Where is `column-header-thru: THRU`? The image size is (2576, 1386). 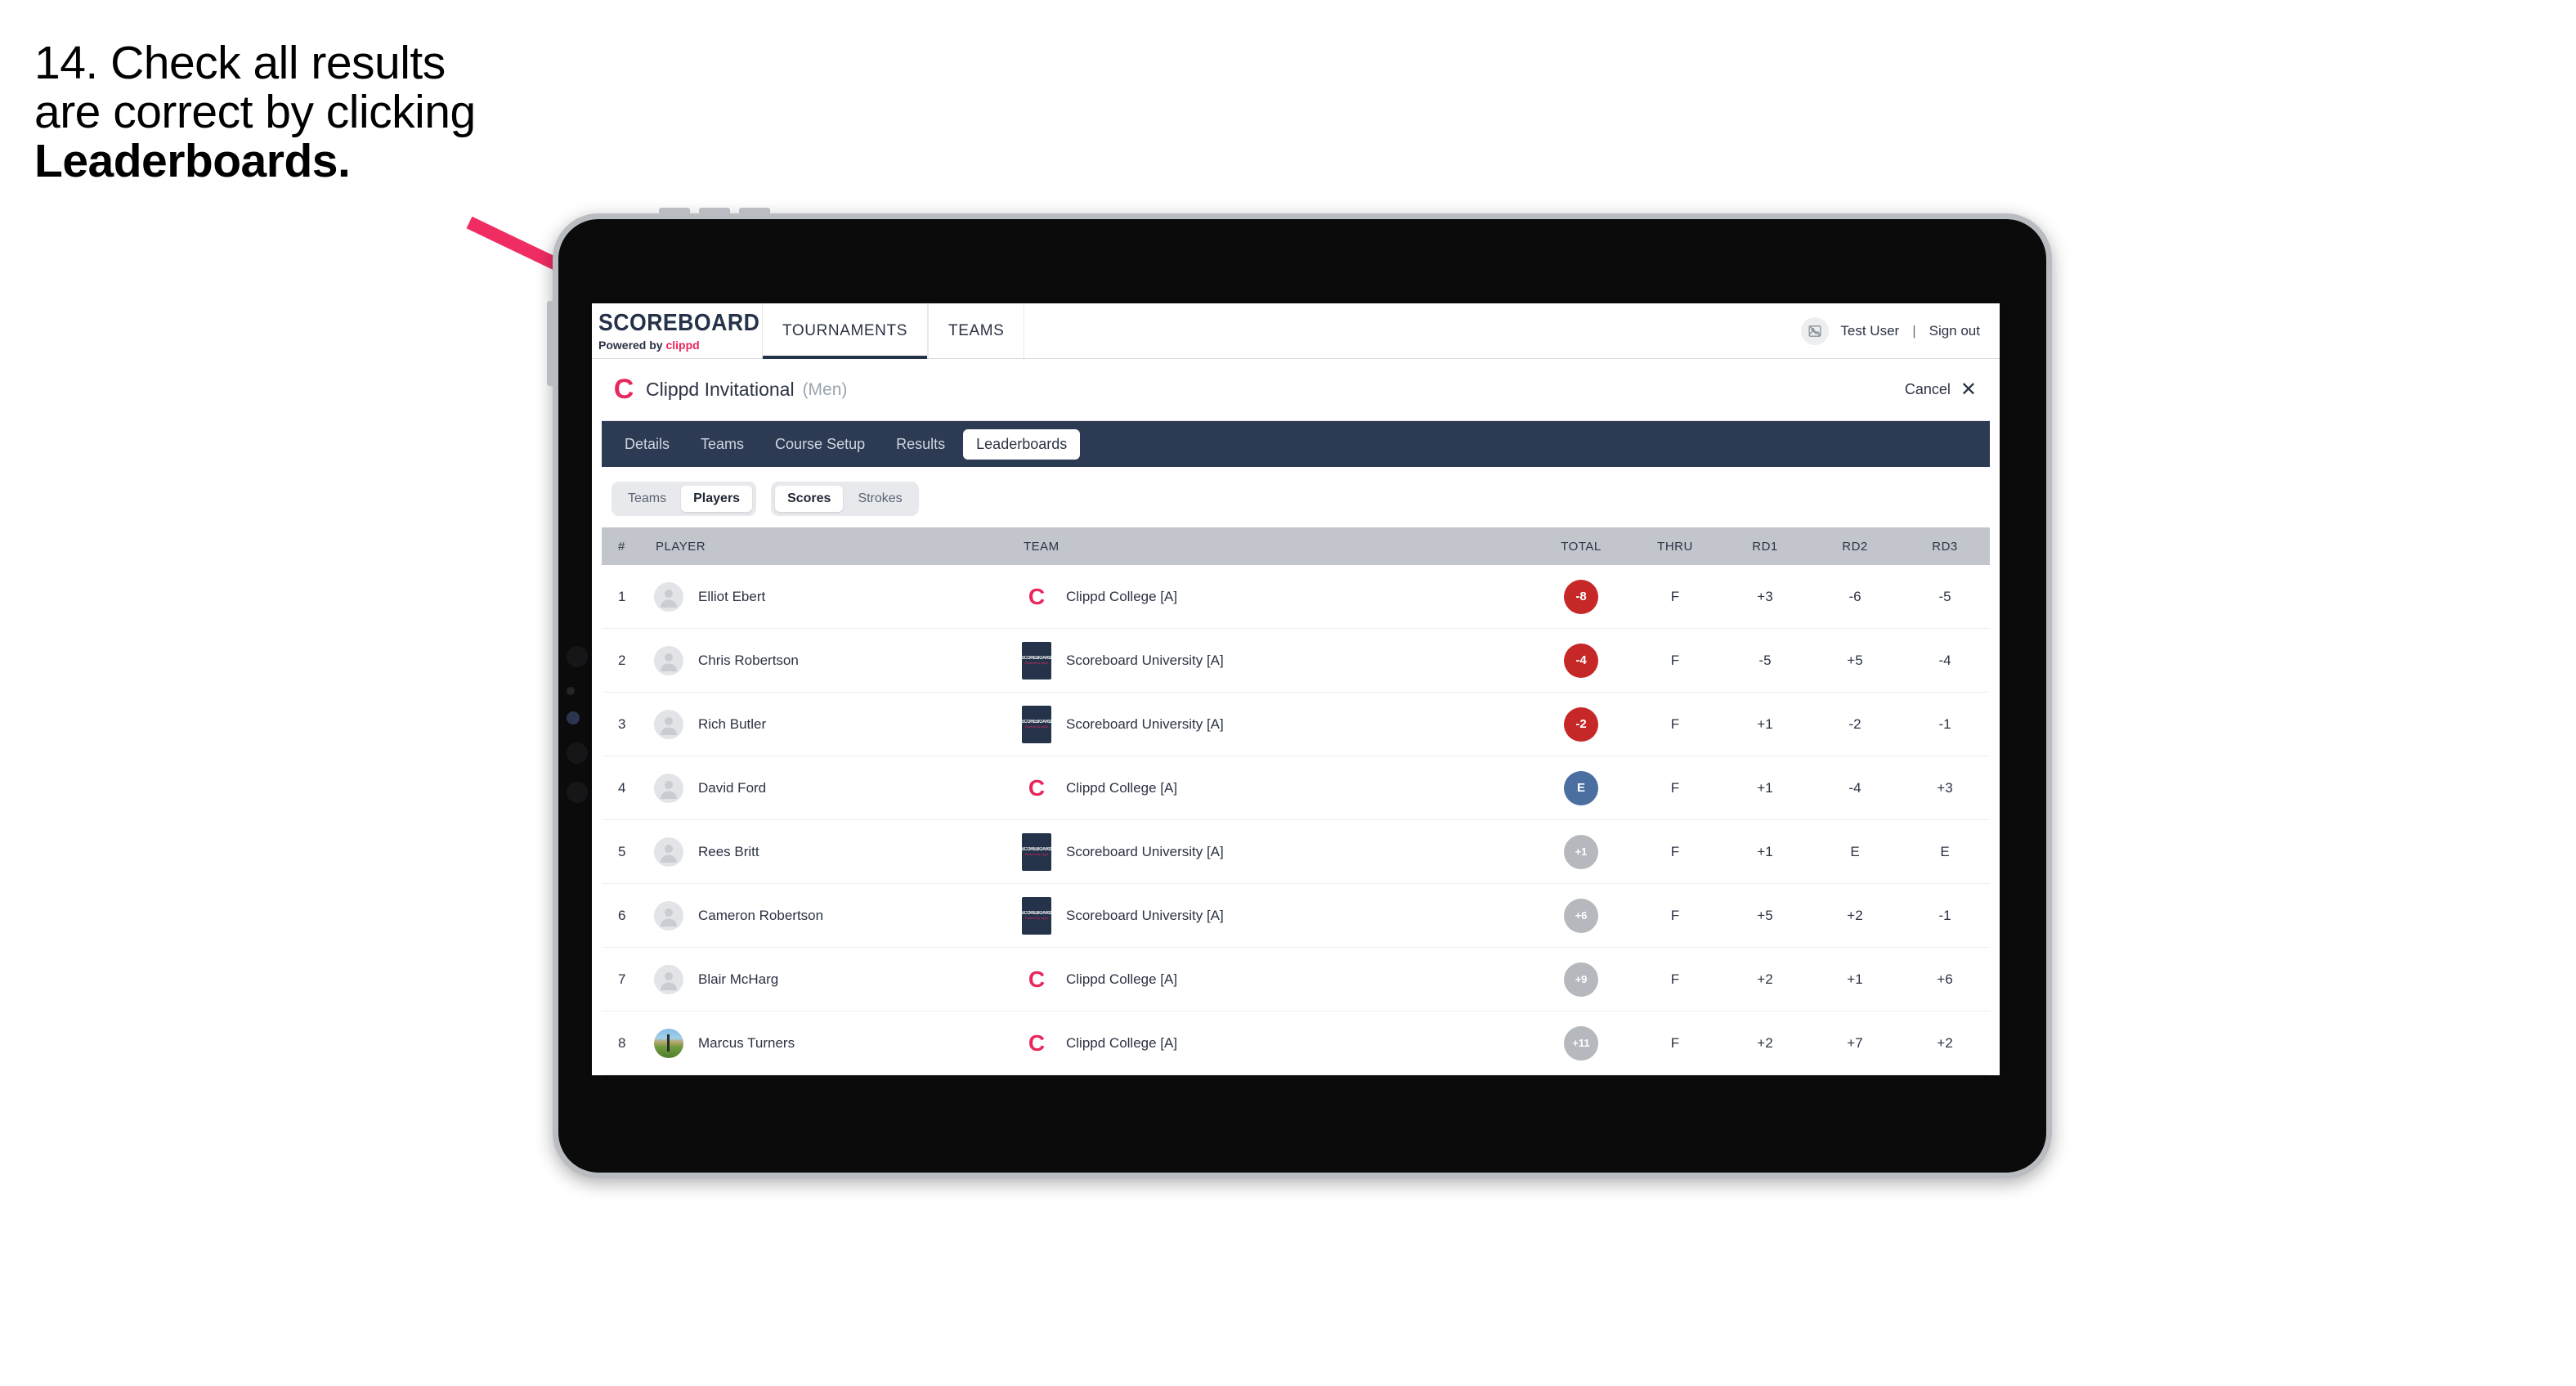 column-header-thru: THRU is located at coordinates (1675, 546).